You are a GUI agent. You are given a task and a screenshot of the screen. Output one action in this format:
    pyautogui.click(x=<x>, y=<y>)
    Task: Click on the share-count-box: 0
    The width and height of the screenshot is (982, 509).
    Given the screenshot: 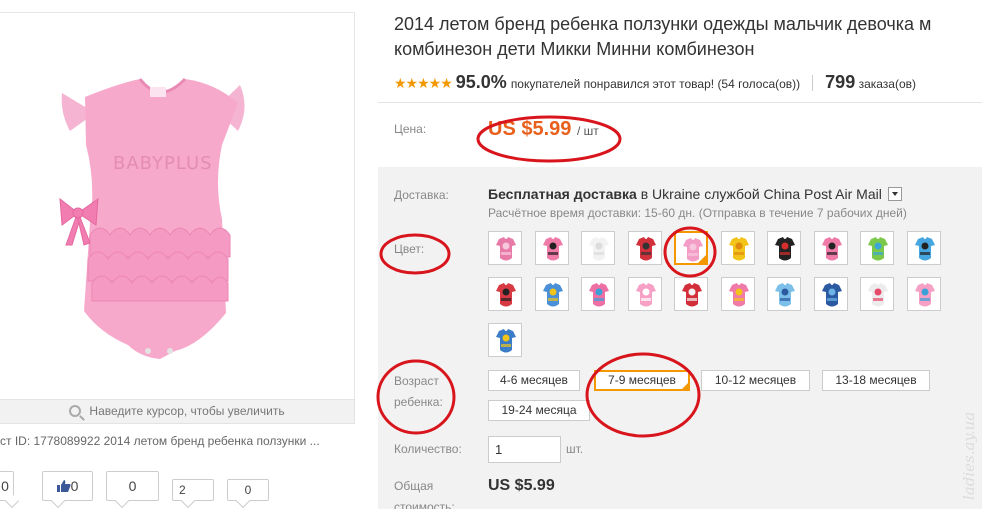 What is the action you would take?
    pyautogui.click(x=7, y=486)
    